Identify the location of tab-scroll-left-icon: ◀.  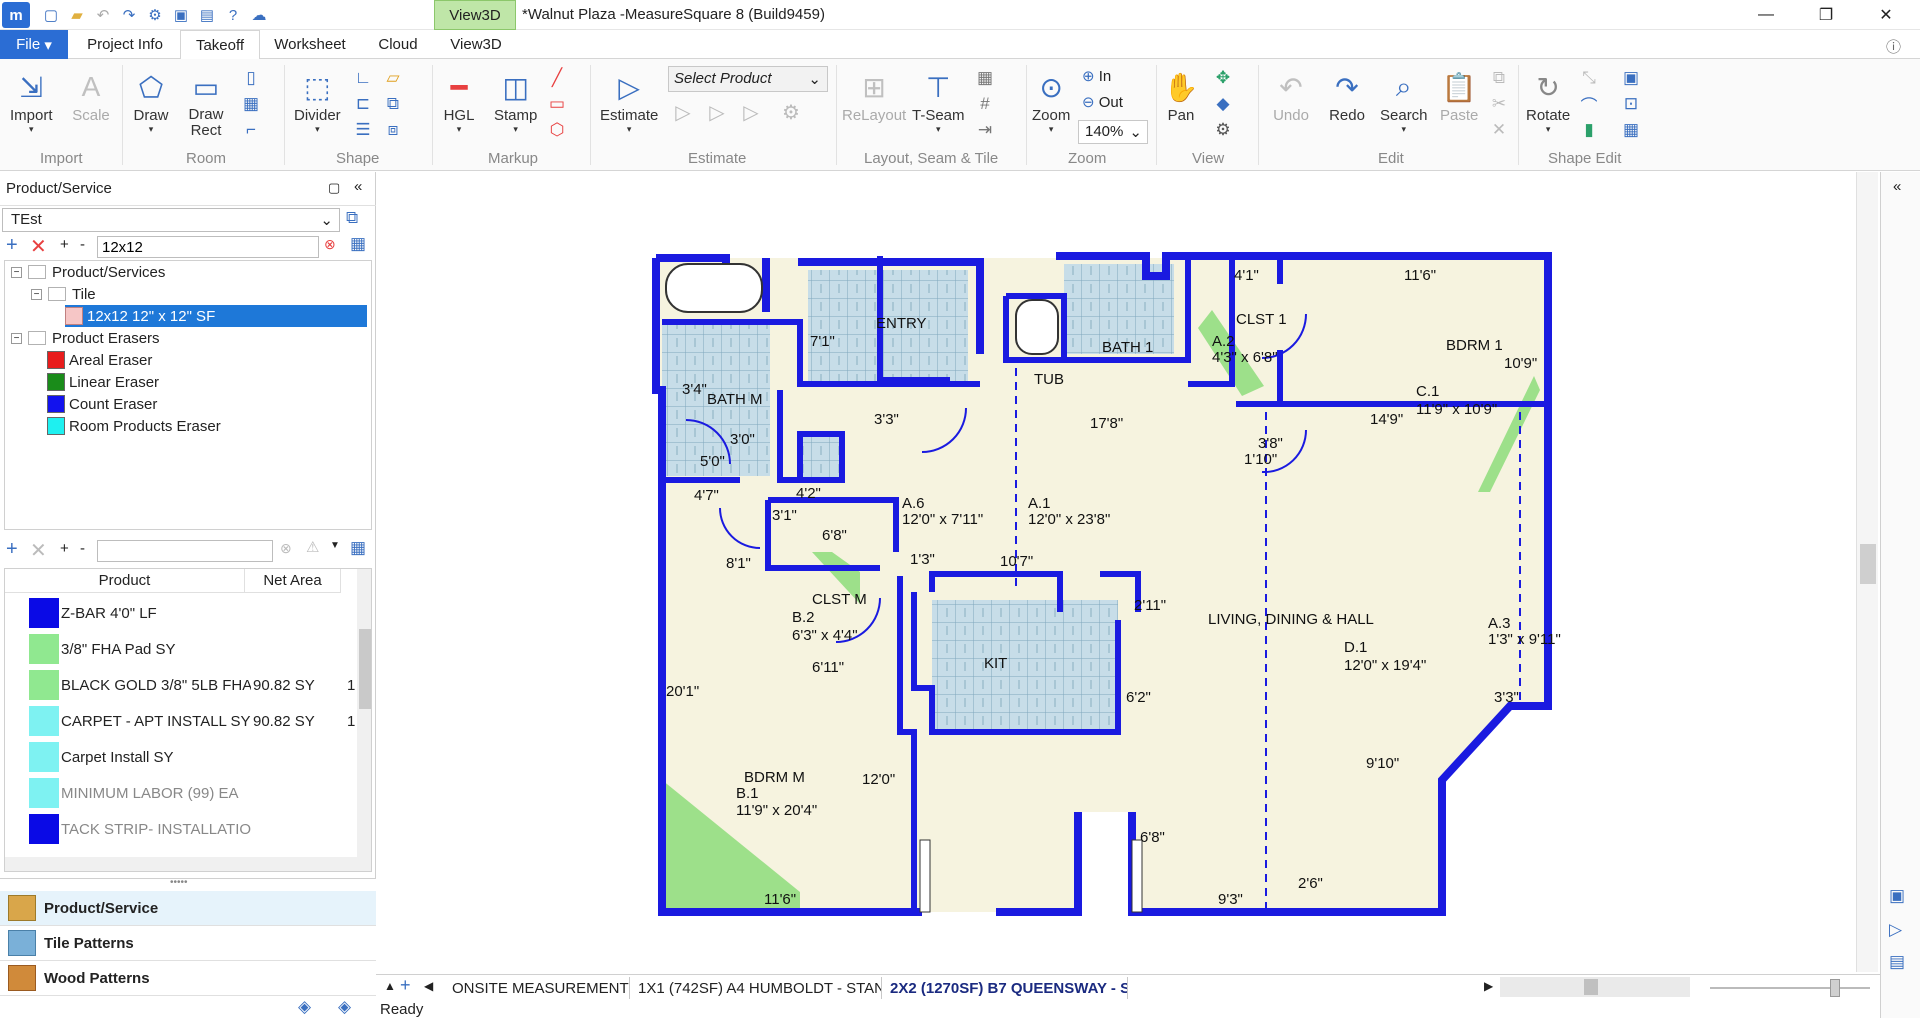
(428, 986).